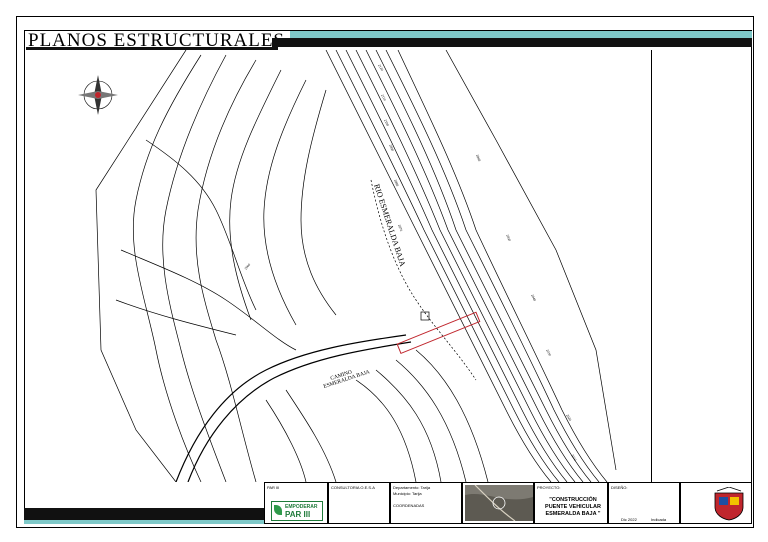  I want to click on title-block-aerial, so click(498, 503).